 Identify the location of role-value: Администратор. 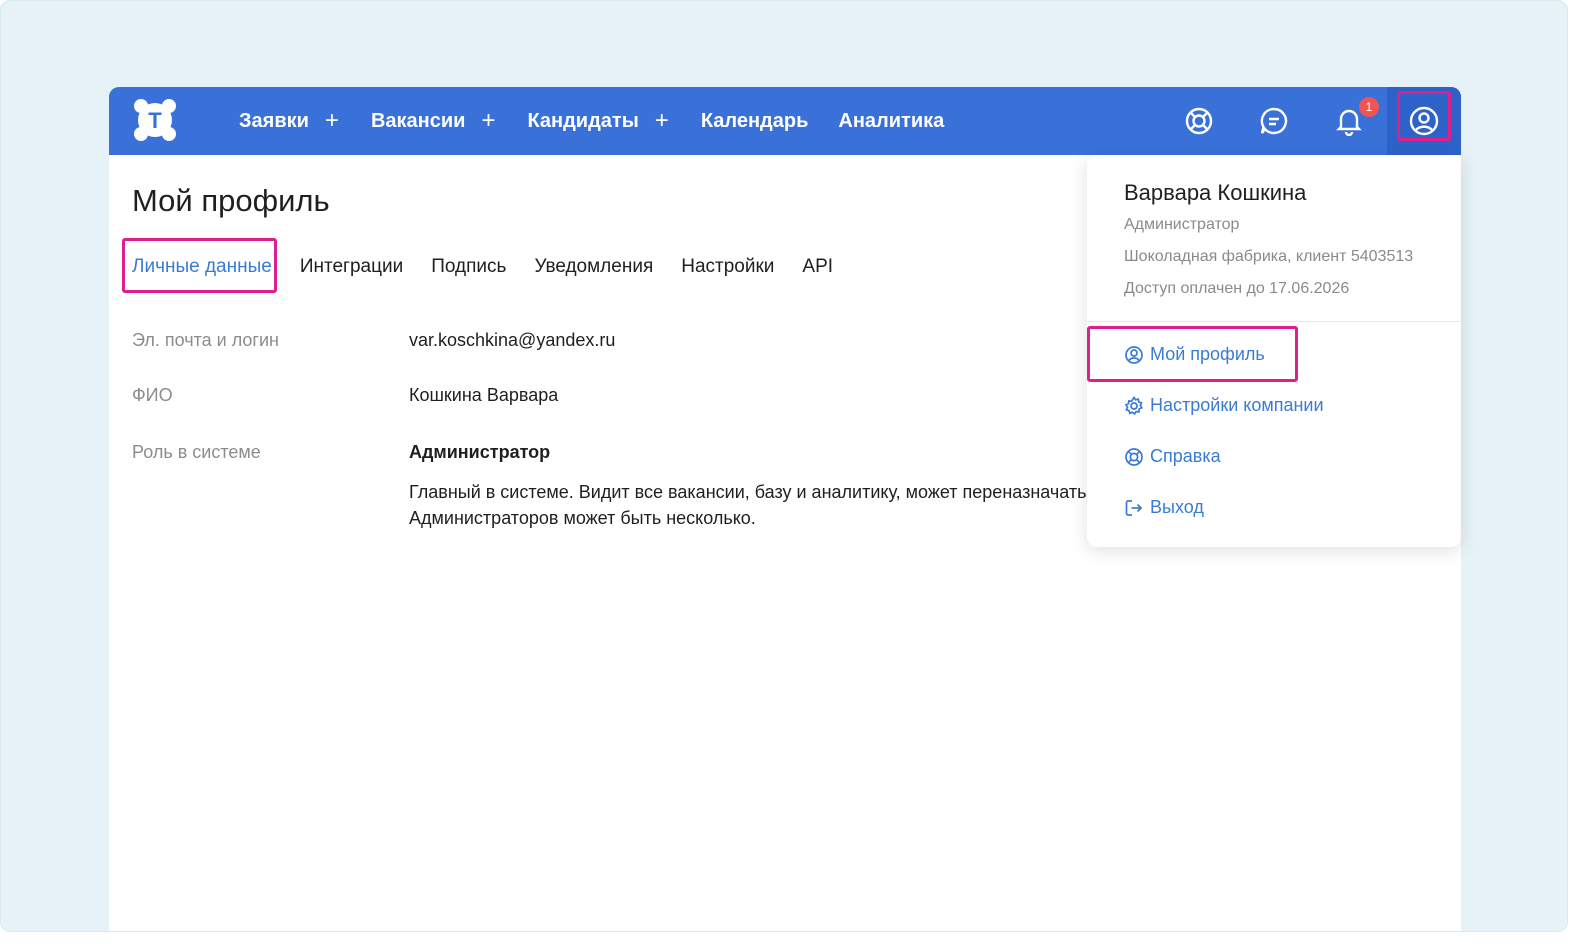
(480, 452).